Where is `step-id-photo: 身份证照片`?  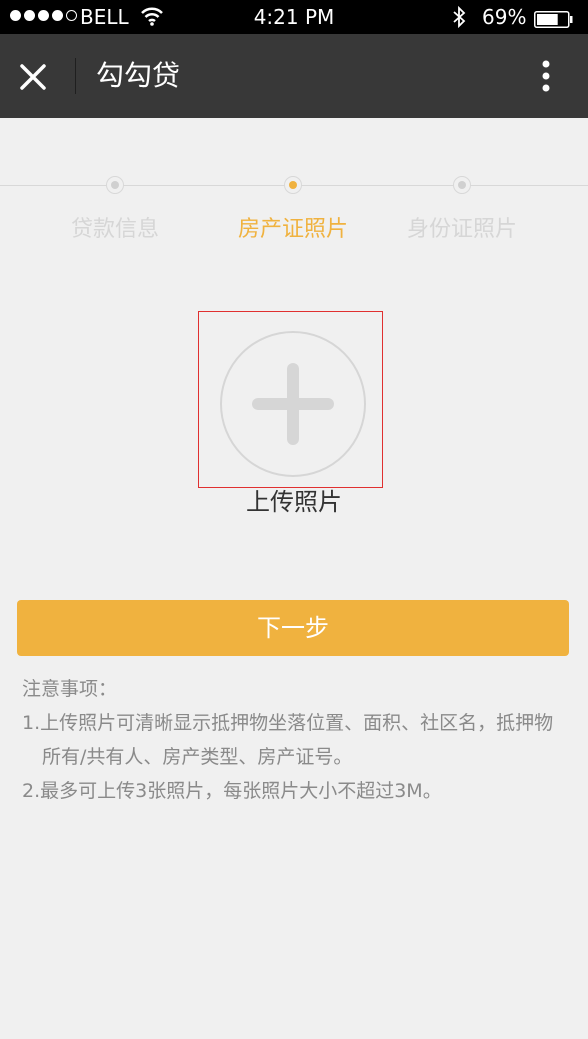
step-id-photo: 身份证照片 is located at coordinates (462, 208).